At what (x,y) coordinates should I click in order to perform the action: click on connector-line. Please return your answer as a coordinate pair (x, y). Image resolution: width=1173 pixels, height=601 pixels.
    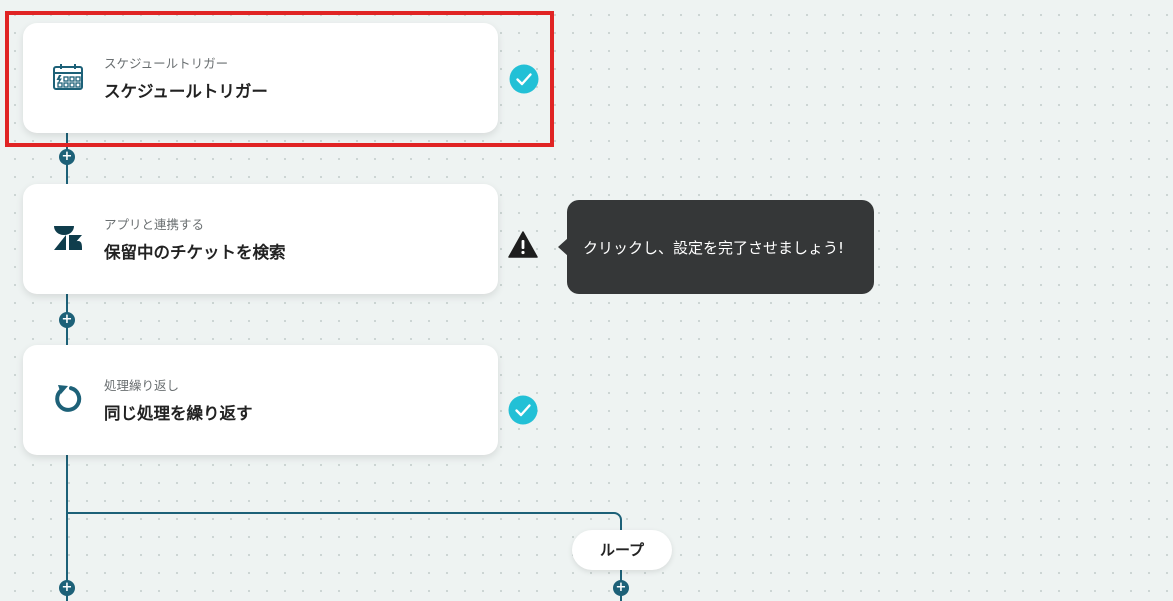
    Looking at the image, I should click on (67, 527).